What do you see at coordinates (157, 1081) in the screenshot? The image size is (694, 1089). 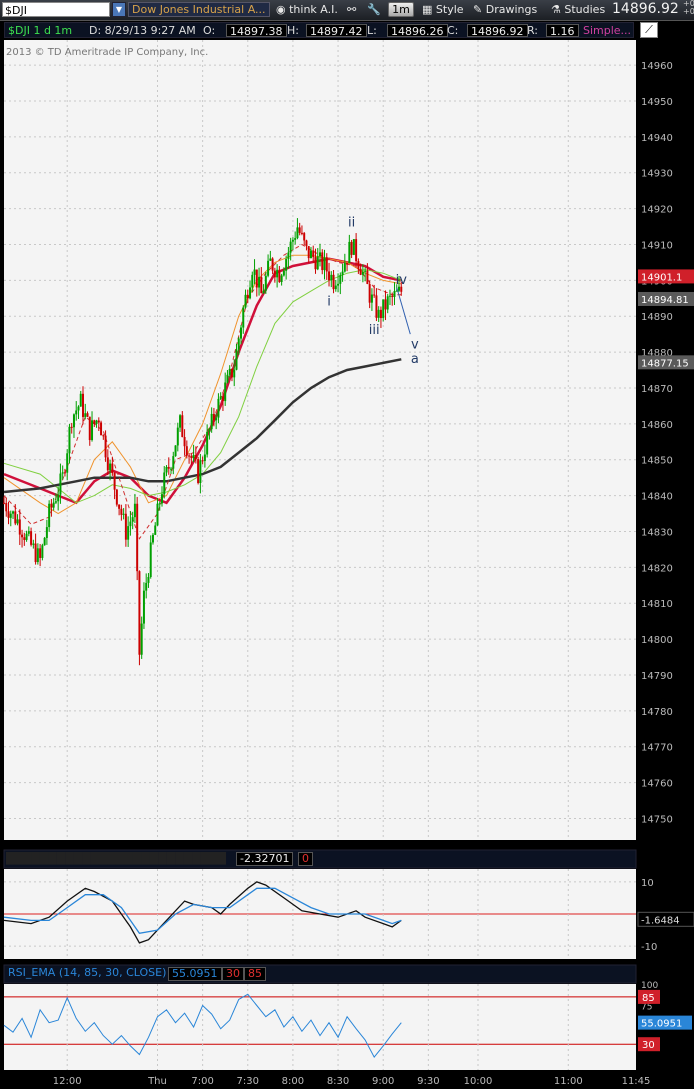 I see `time-tick-label: Thu` at bounding box center [157, 1081].